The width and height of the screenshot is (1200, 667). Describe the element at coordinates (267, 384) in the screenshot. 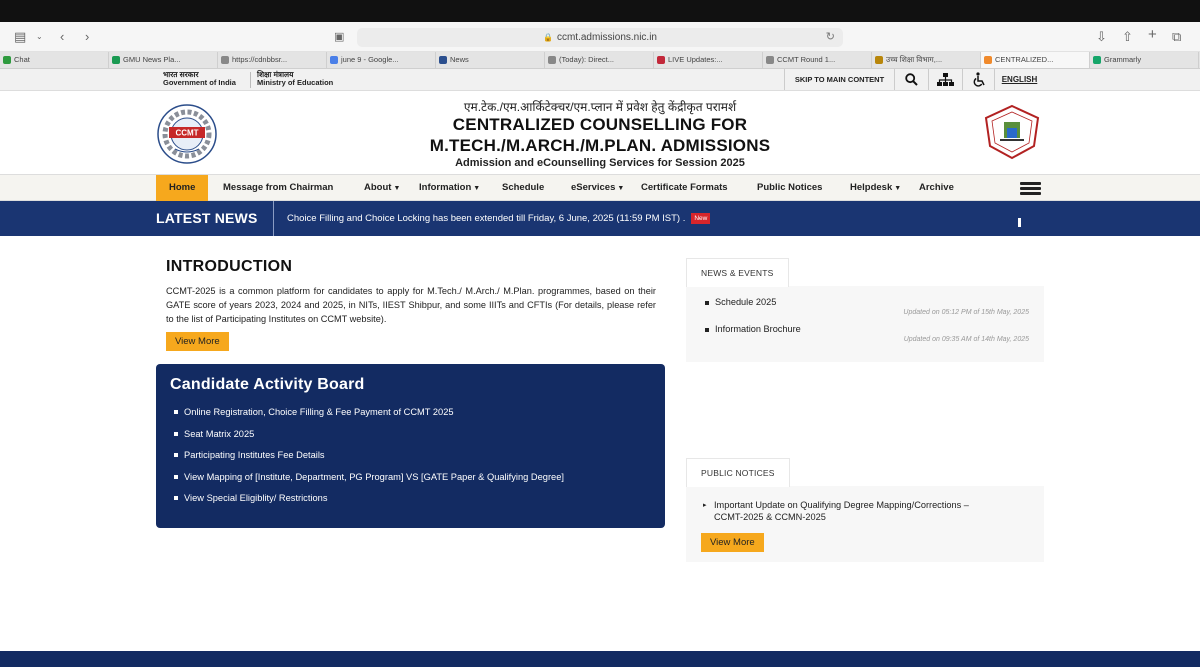

I see `activity-board-title: Candidate Activity Board` at that location.